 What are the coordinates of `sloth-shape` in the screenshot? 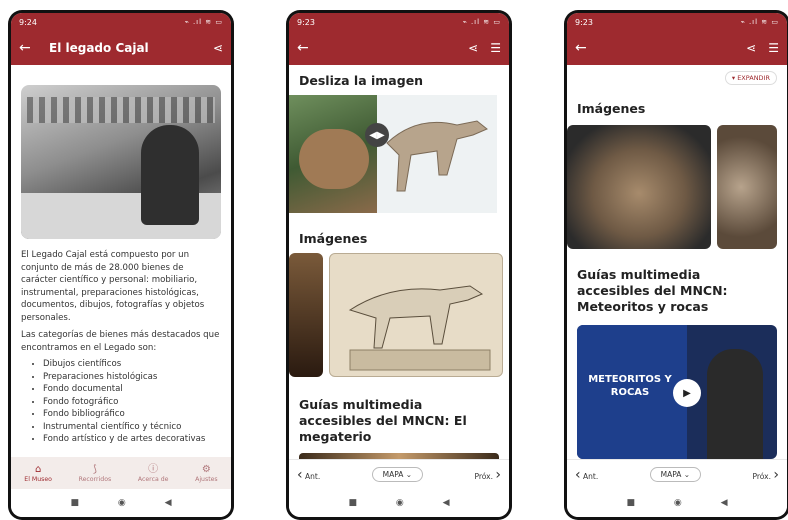 It's located at (334, 159).